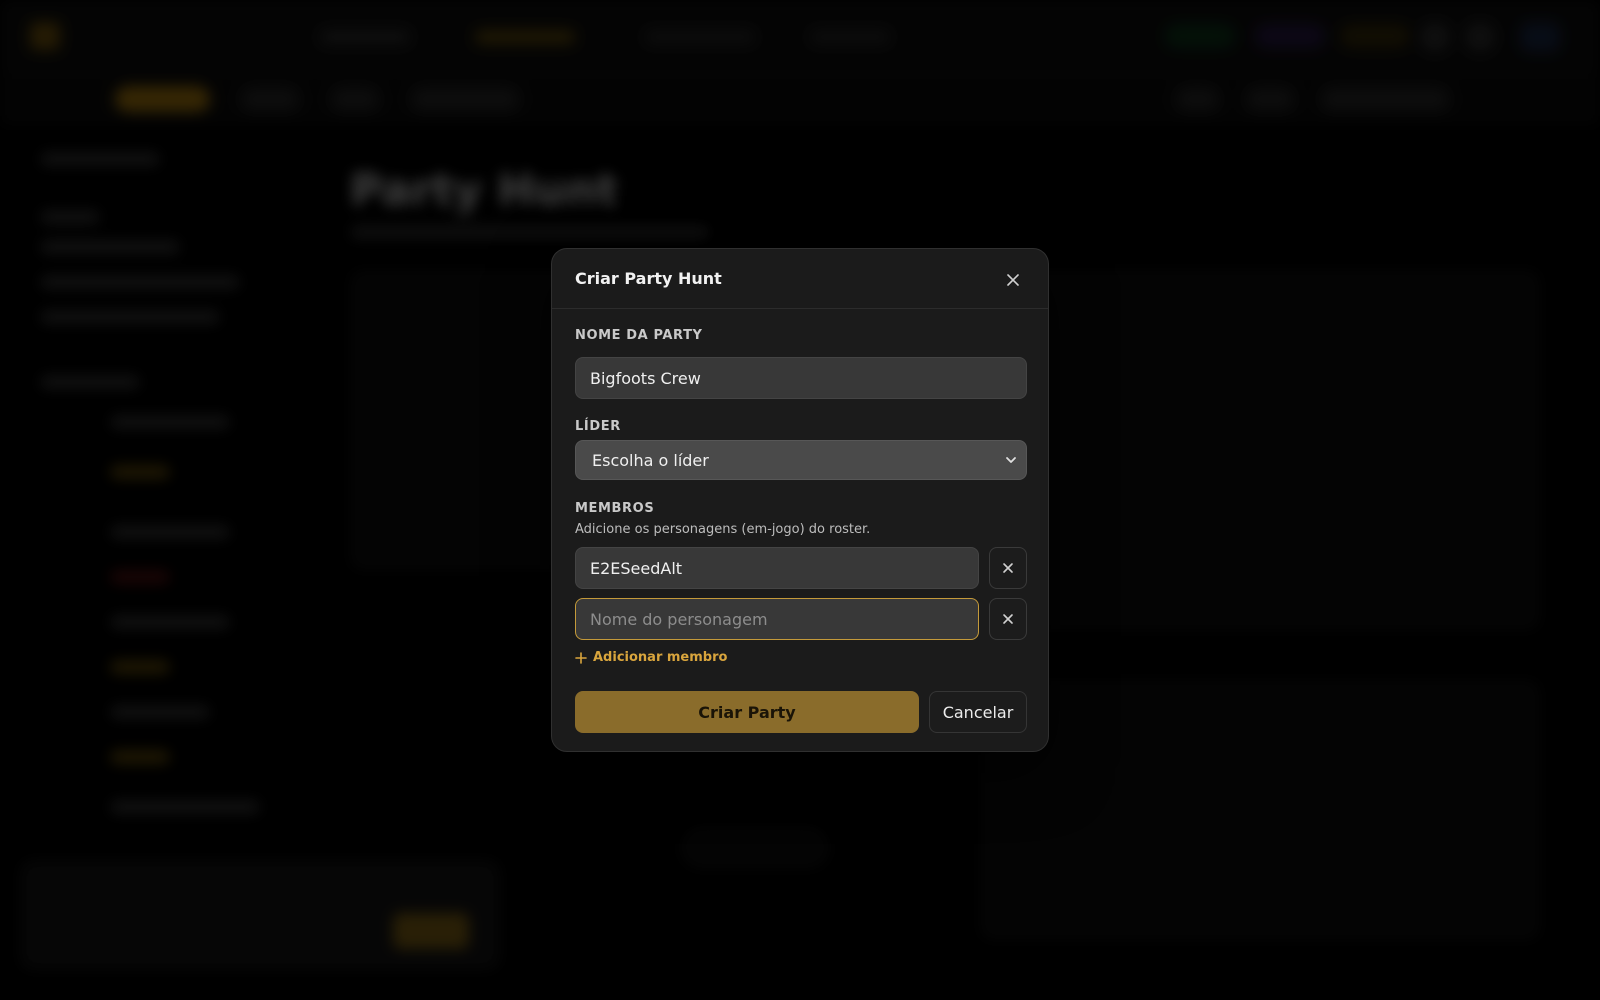 The width and height of the screenshot is (1600, 1000). What do you see at coordinates (1011, 460) in the screenshot?
I see `chevron-down-icon` at bounding box center [1011, 460].